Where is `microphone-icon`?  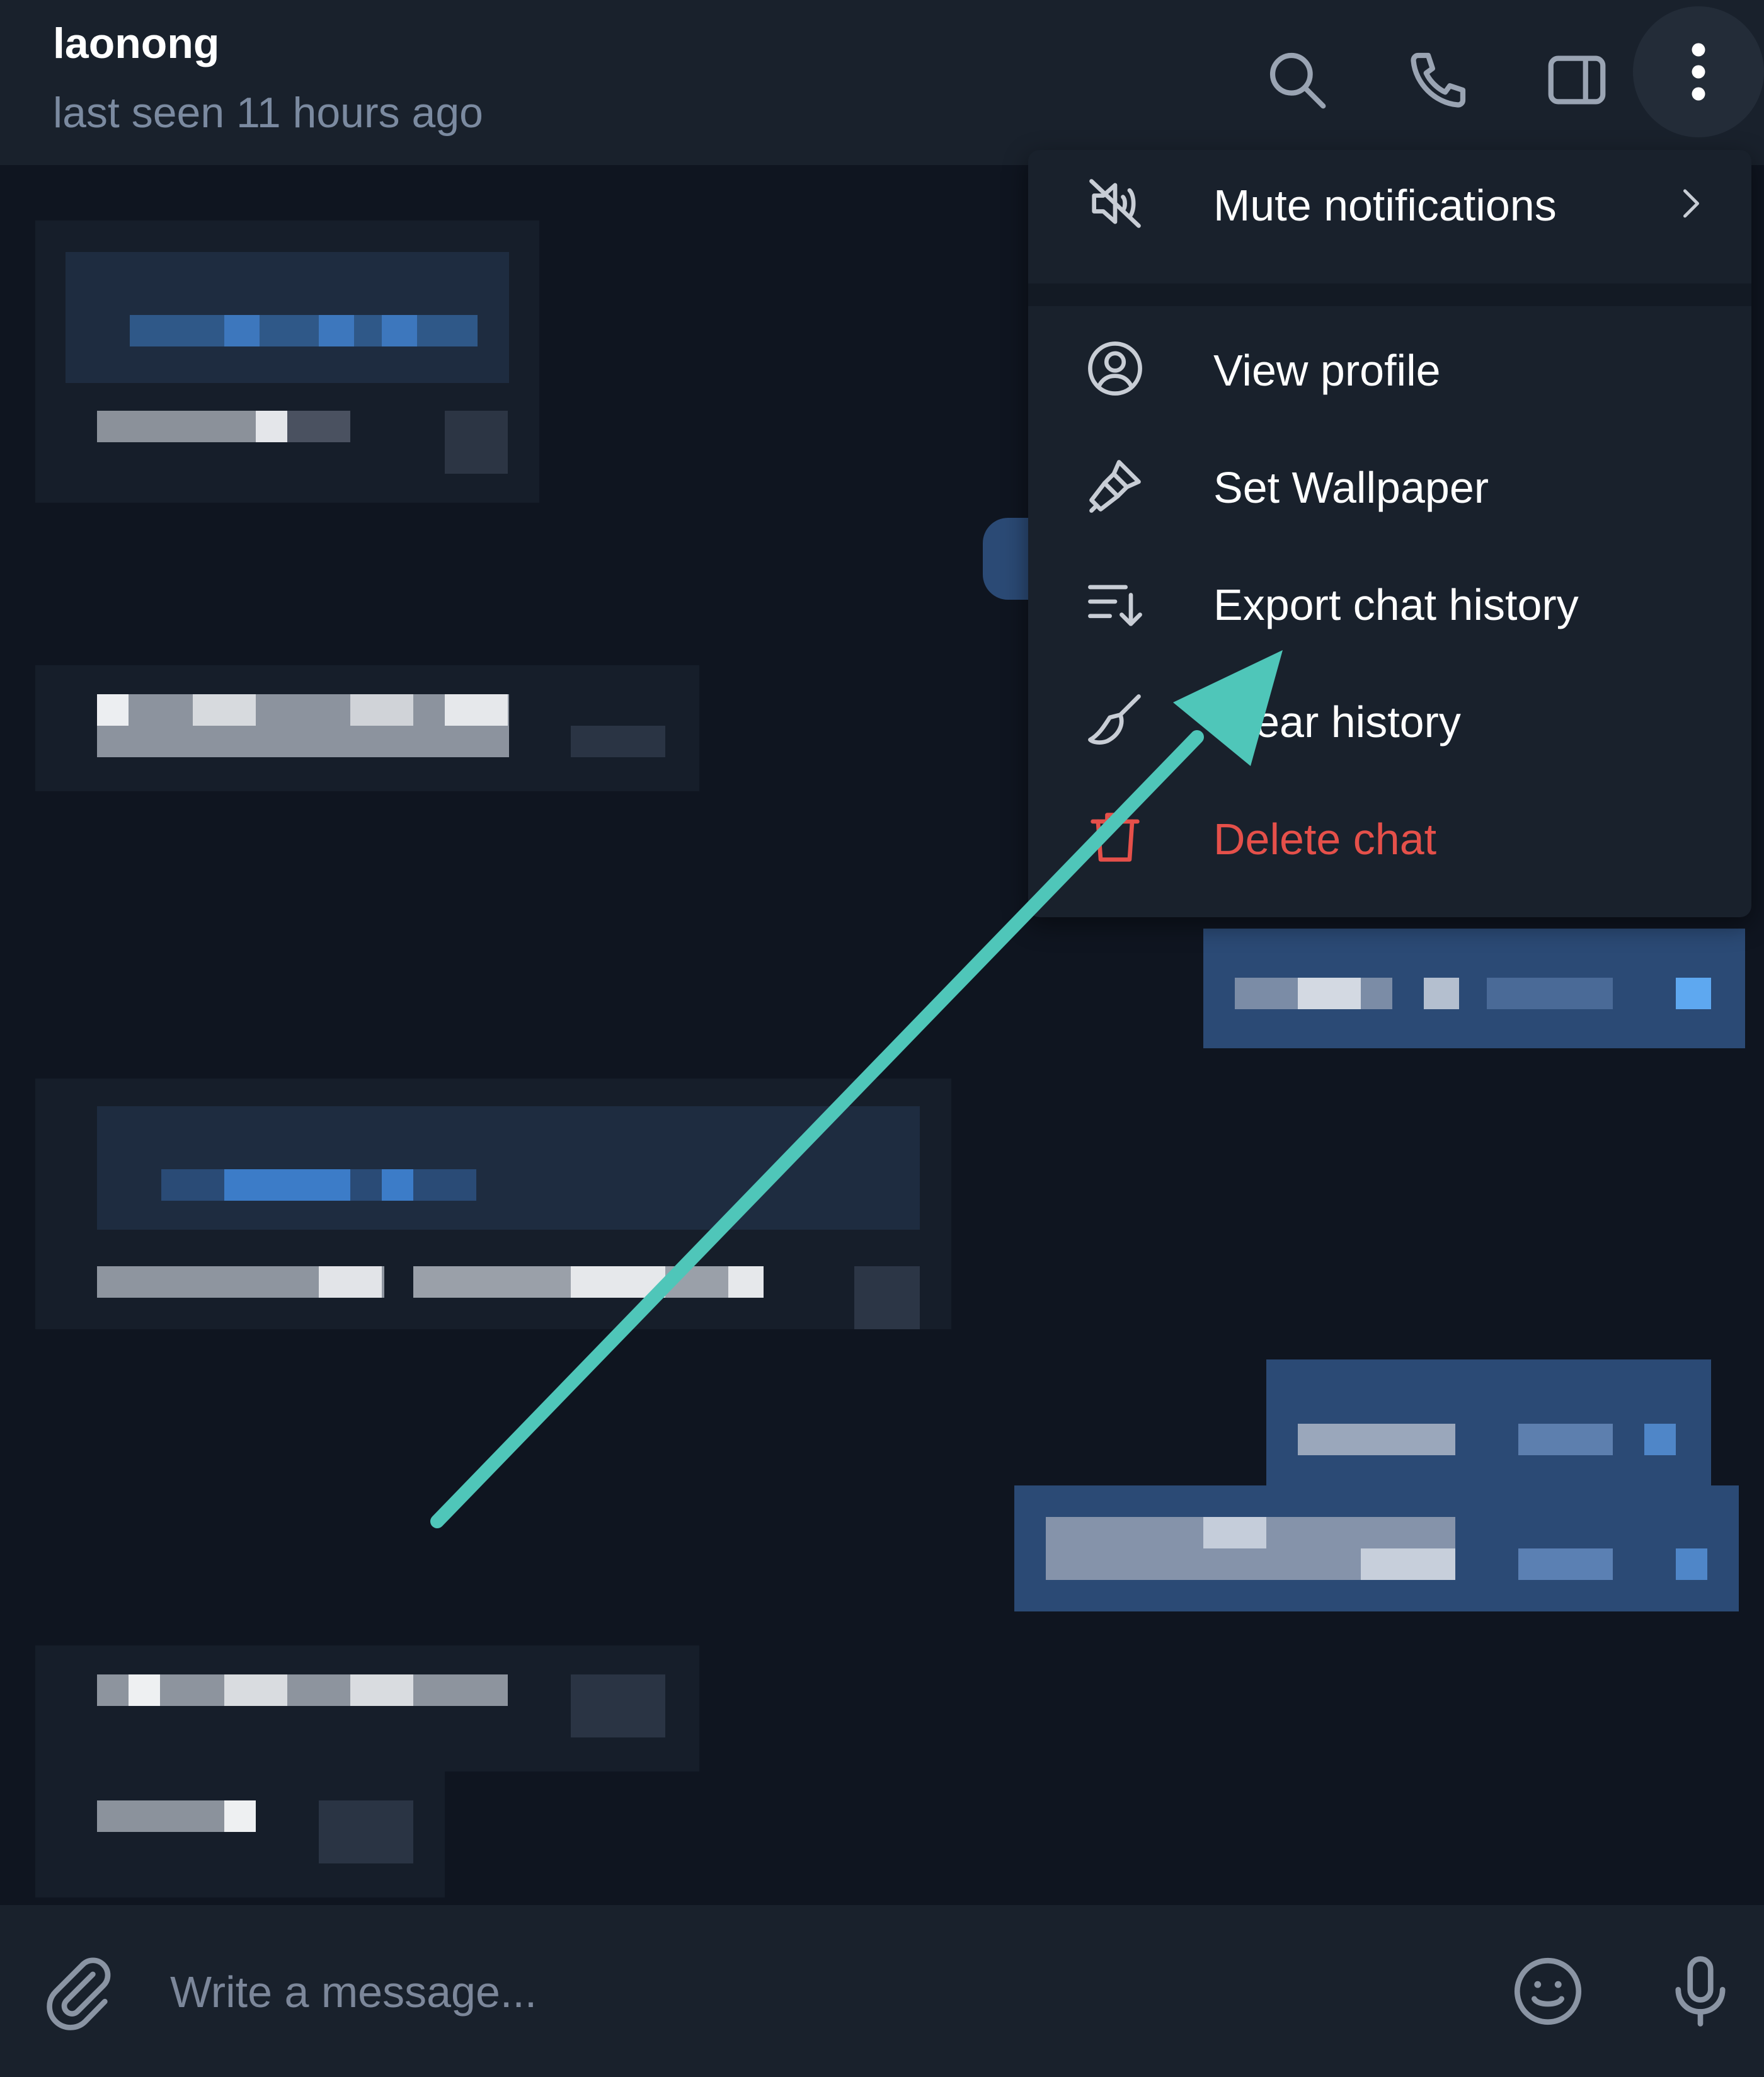
microphone-icon is located at coordinates (1700, 1991).